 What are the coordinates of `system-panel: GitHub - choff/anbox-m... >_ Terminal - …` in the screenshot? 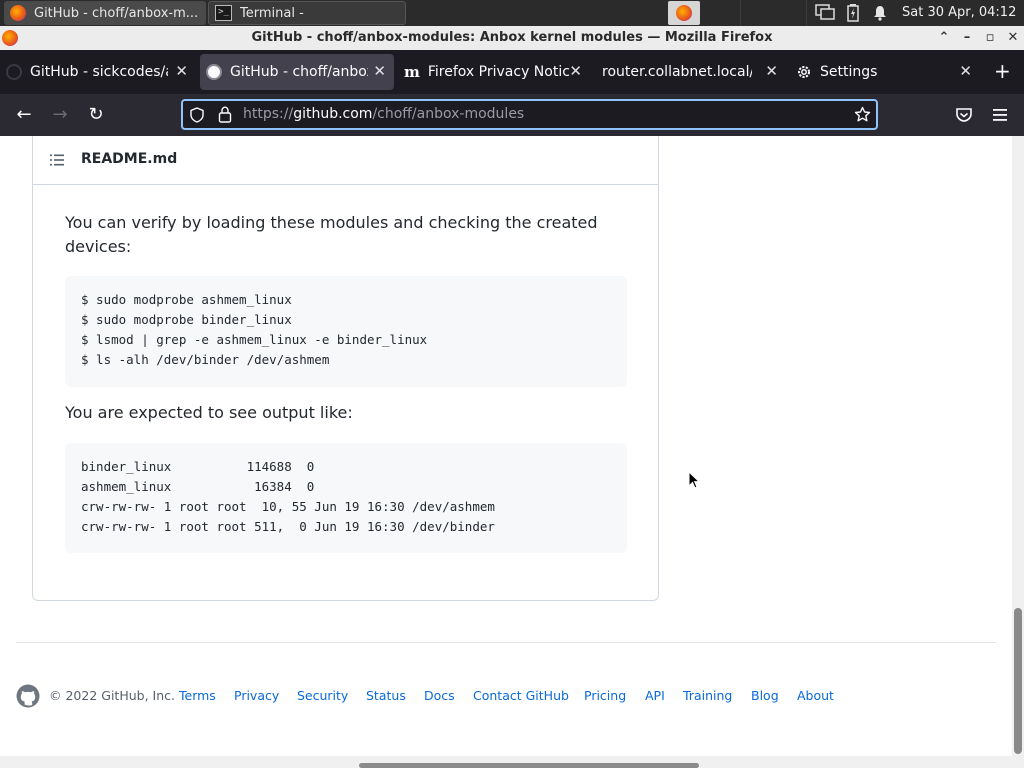 It's located at (512, 13).